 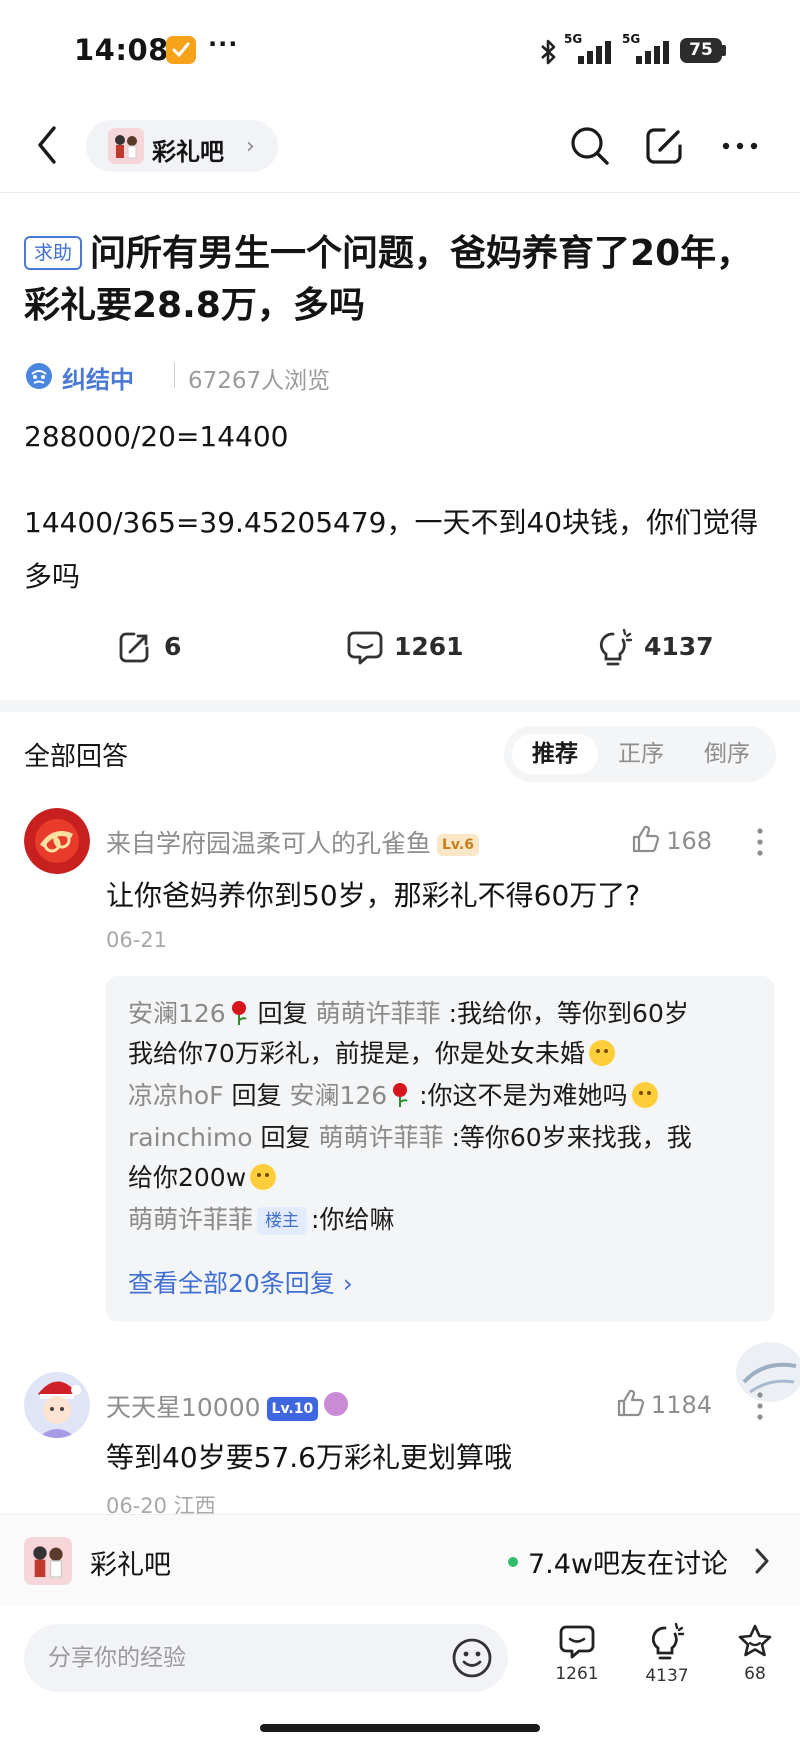 I want to click on view-all-replies-link: 查看全部20条回复 ›, so click(x=240, y=1282).